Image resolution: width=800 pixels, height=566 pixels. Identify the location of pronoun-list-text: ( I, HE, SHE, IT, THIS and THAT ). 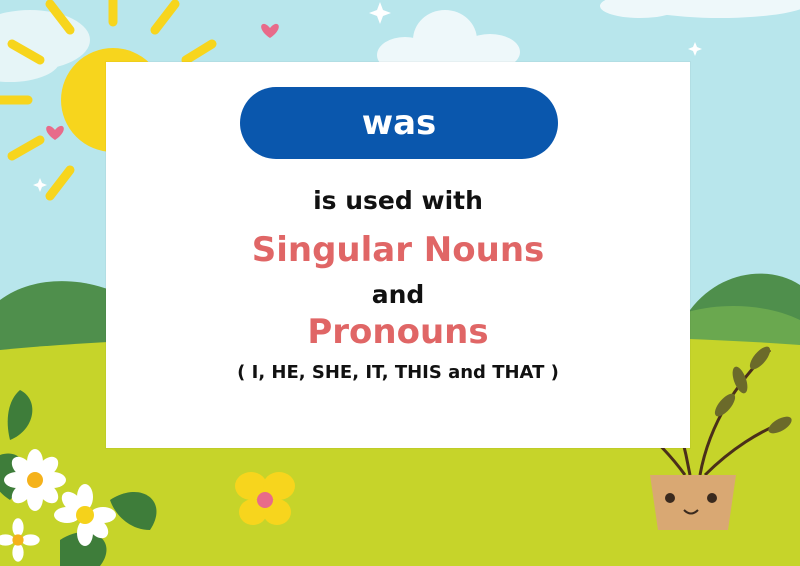
(398, 372).